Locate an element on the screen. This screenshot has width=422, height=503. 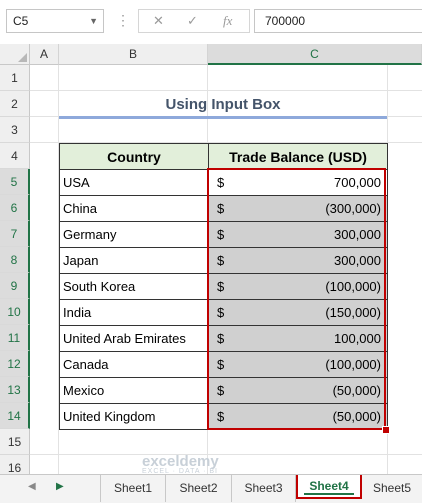
chevron-down-icon: ▼ is located at coordinates (93, 21).